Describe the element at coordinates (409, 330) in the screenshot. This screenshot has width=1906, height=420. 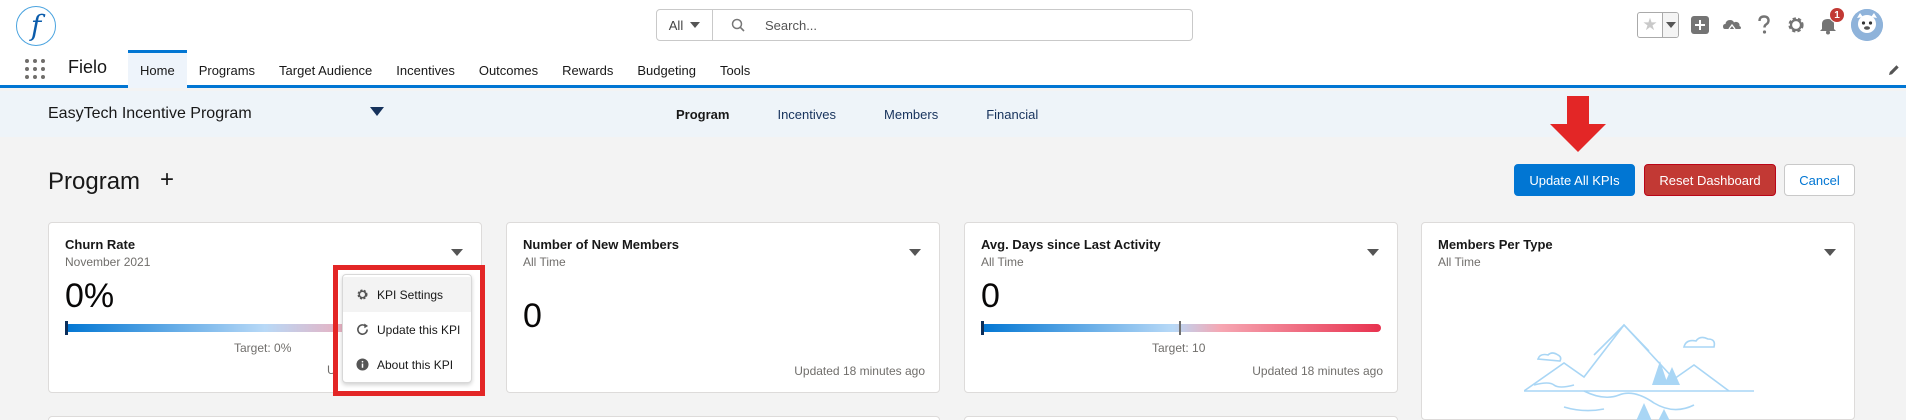
I see `annotation-highlight-box` at that location.